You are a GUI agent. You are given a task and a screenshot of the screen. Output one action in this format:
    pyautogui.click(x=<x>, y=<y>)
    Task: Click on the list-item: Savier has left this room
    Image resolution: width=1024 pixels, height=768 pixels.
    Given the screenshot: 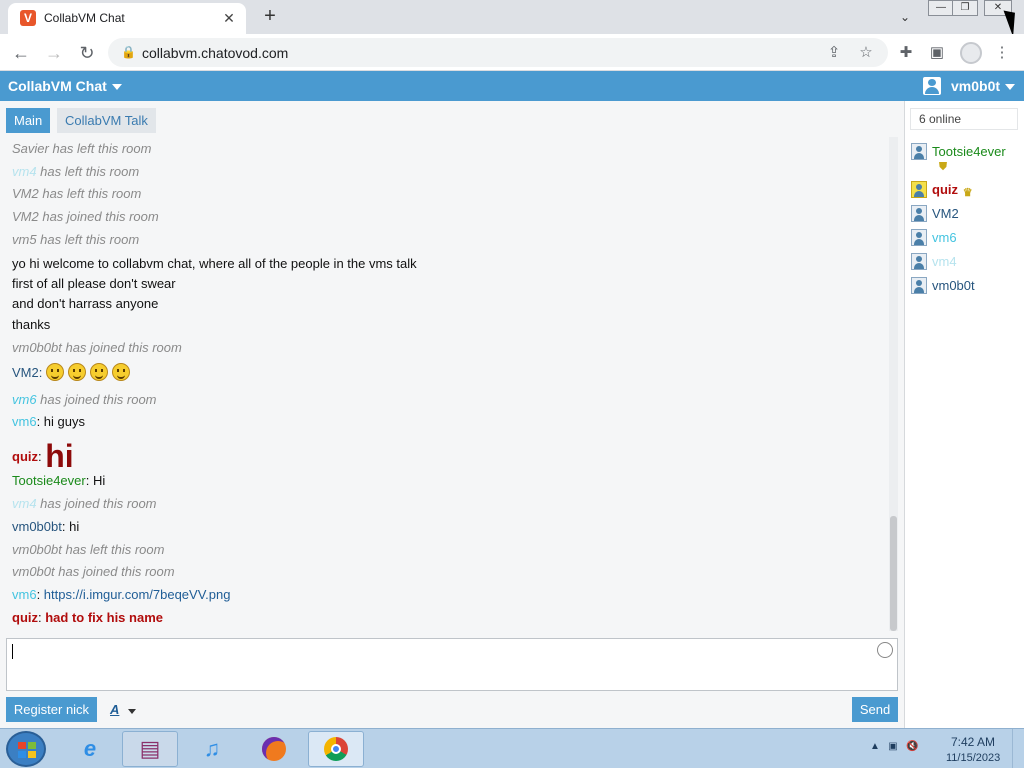 What is the action you would take?
    pyautogui.click(x=82, y=148)
    